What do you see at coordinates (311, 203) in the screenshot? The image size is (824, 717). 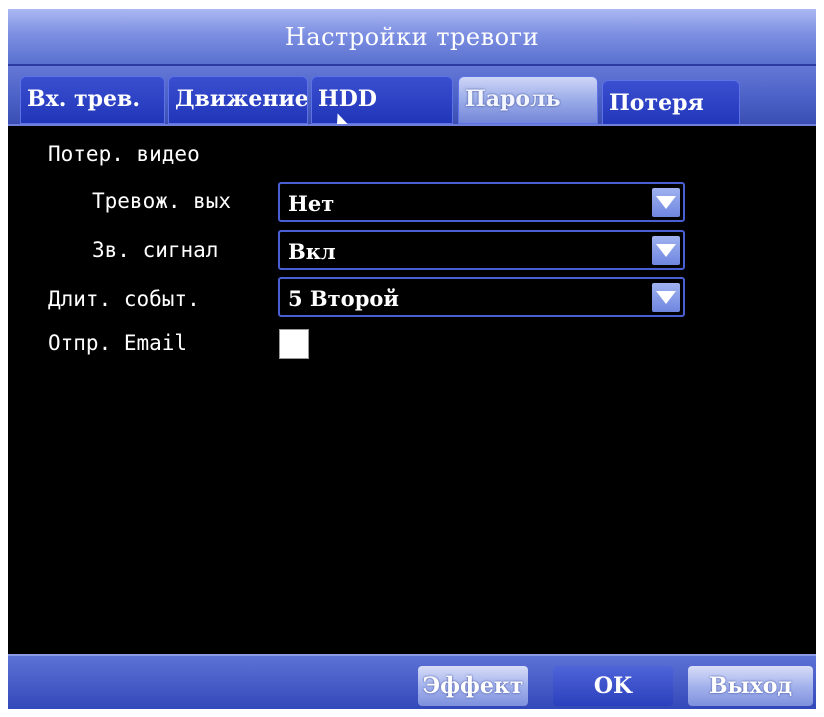 I see `alarm-out-value: Нет` at bounding box center [311, 203].